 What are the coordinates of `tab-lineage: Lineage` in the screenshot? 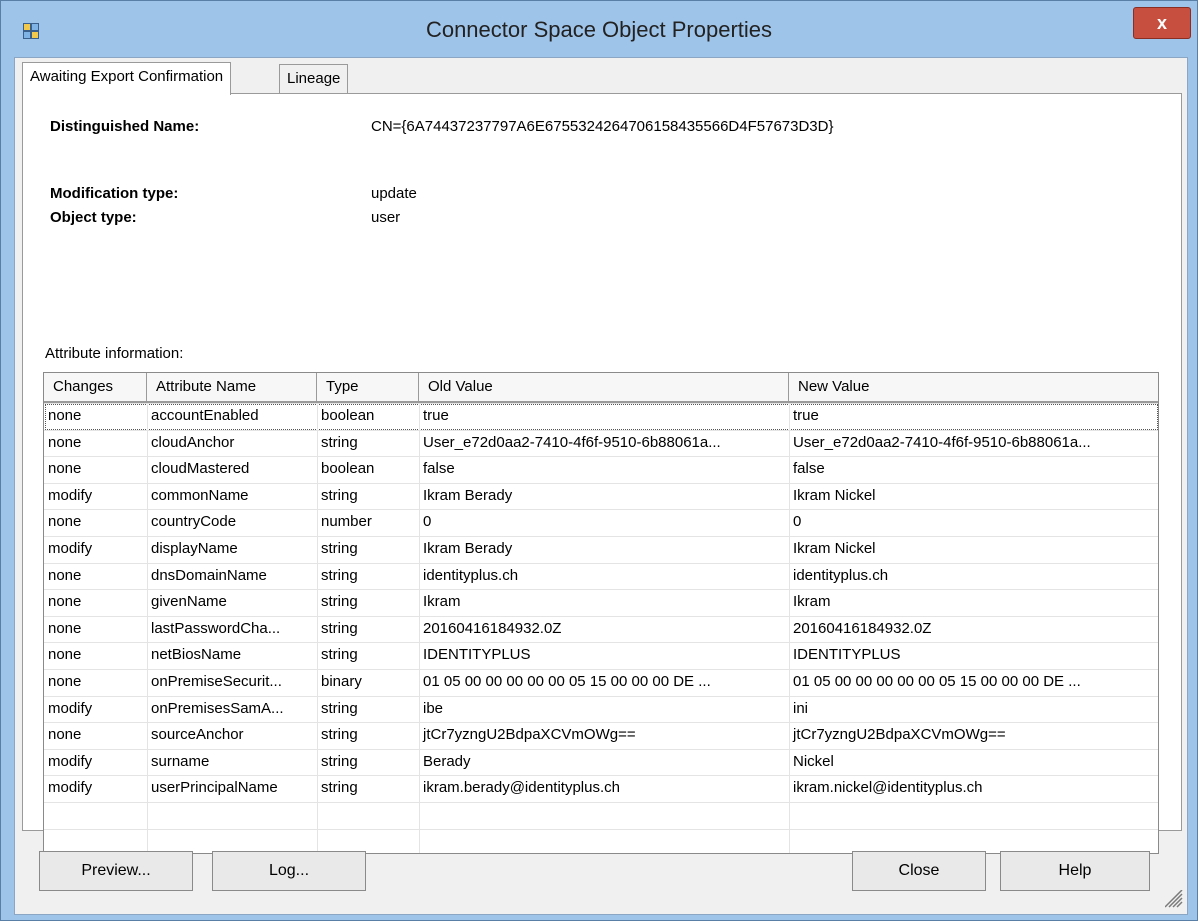 It's located at (314, 78).